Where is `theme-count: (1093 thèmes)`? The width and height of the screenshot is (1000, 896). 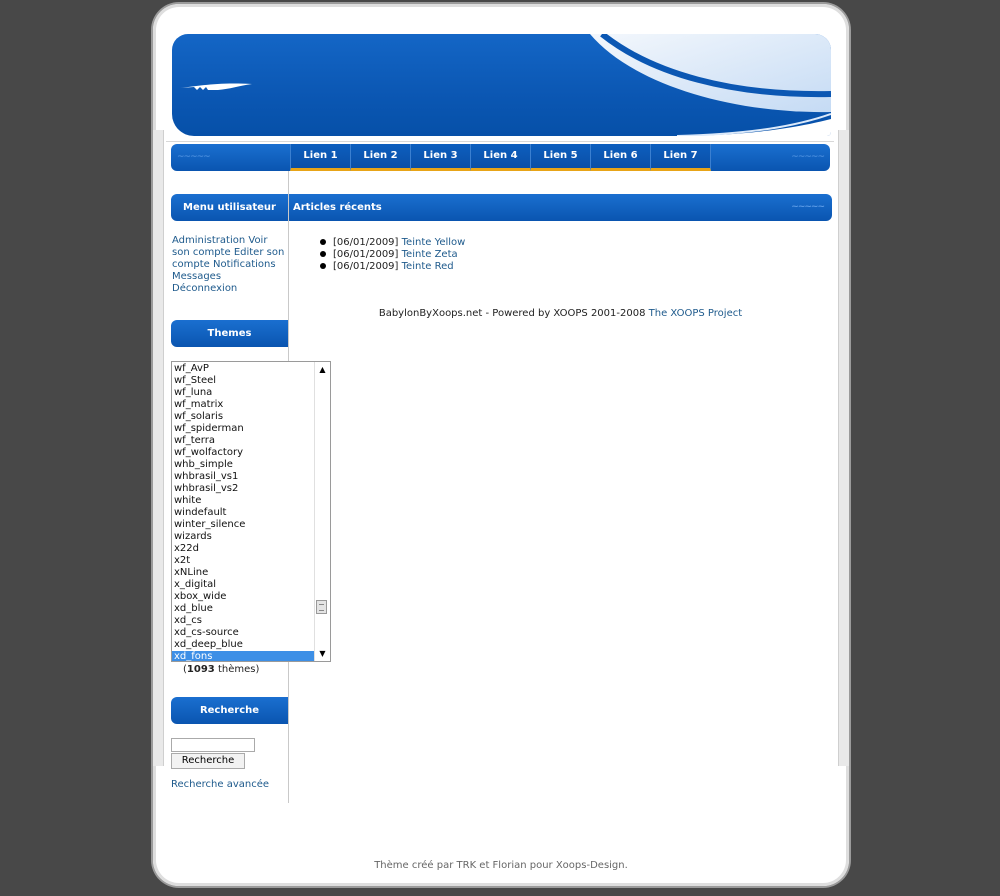 theme-count: (1093 thèmes) is located at coordinates (221, 669).